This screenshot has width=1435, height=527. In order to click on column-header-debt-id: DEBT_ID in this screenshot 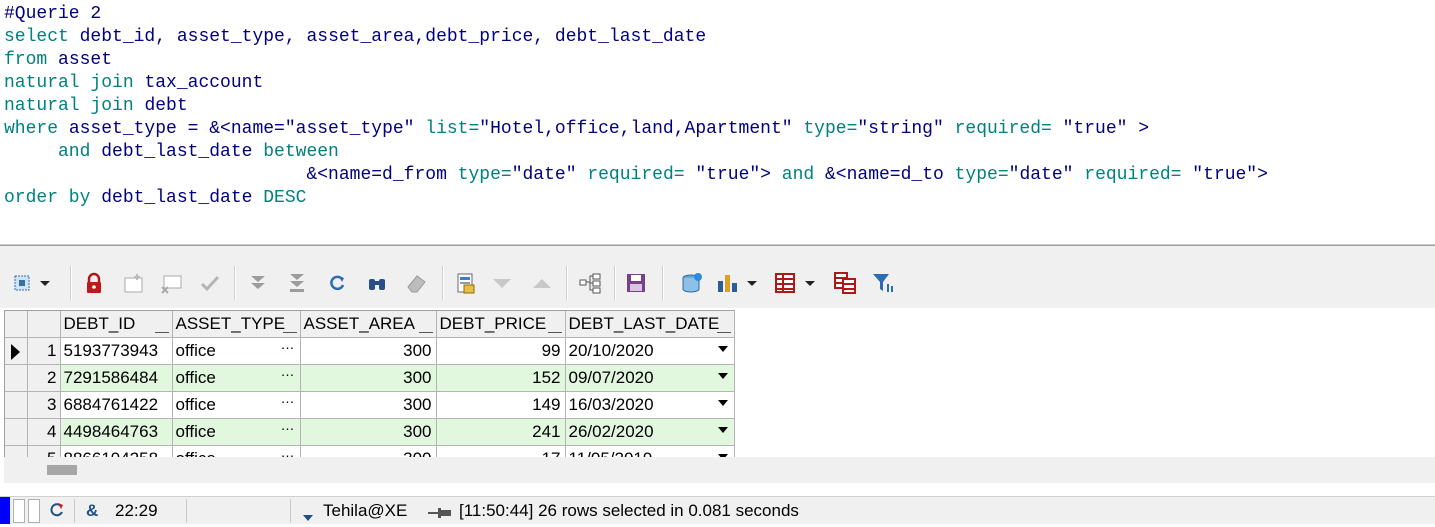, I will do `click(116, 324)`.